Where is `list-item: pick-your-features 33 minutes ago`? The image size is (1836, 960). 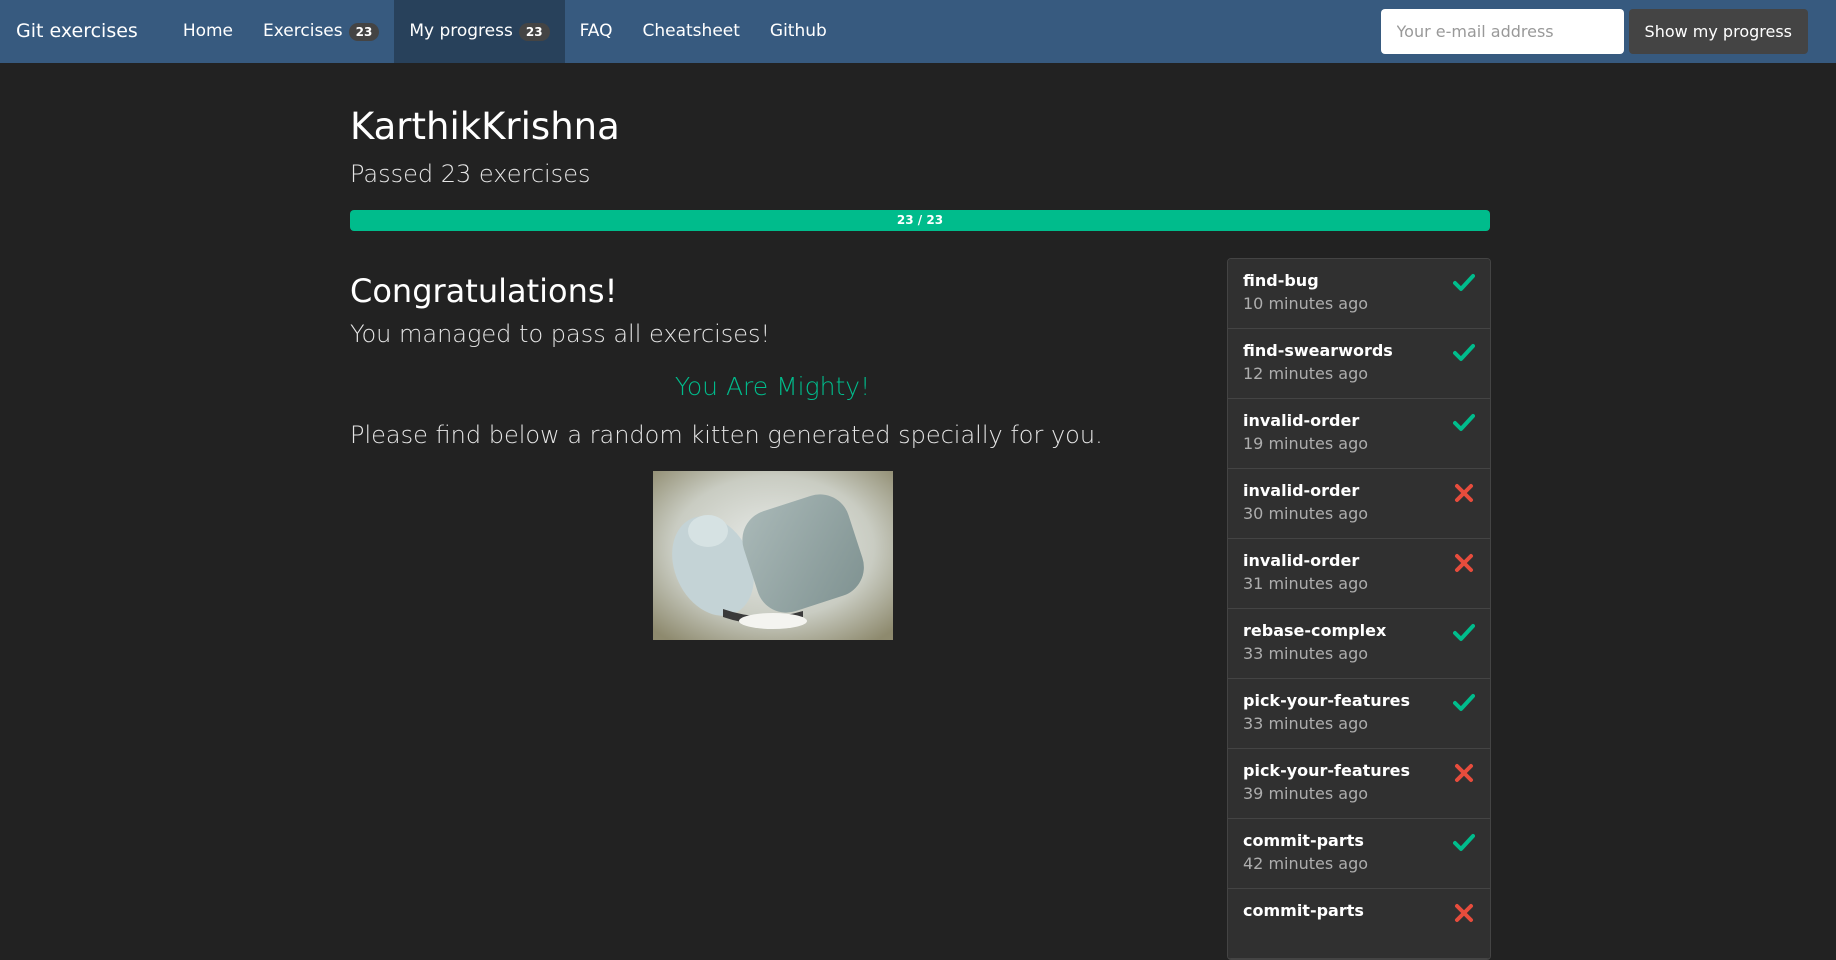
list-item: pick-your-features 33 minutes ago is located at coordinates (1359, 714).